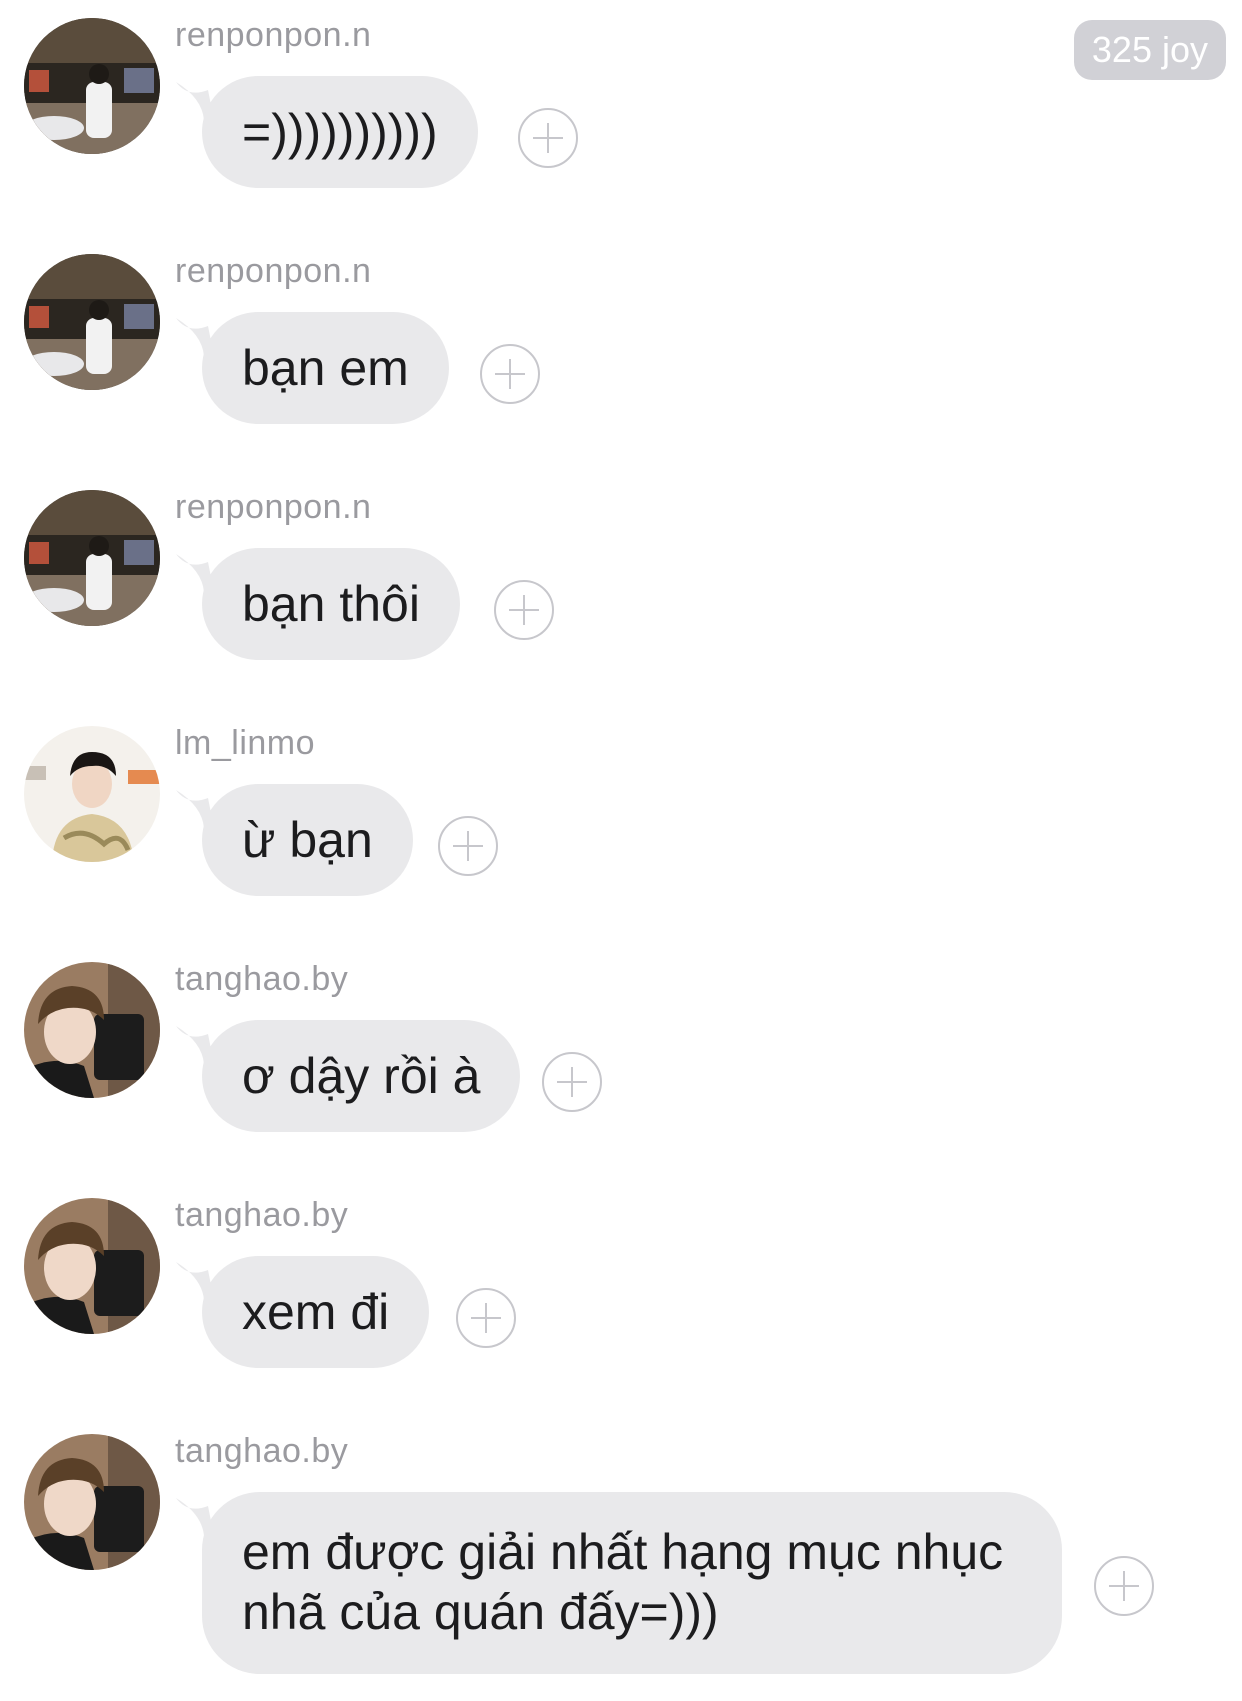 The width and height of the screenshot is (1242, 1701). Describe the element at coordinates (340, 132) in the screenshot. I see `message-bubble: =))))))))))` at that location.